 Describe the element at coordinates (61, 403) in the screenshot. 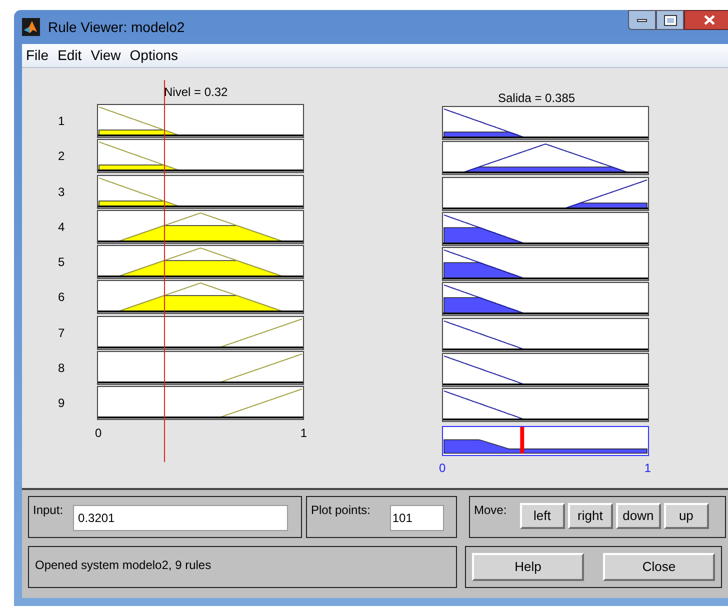

I see `rule-number: 9` at that location.